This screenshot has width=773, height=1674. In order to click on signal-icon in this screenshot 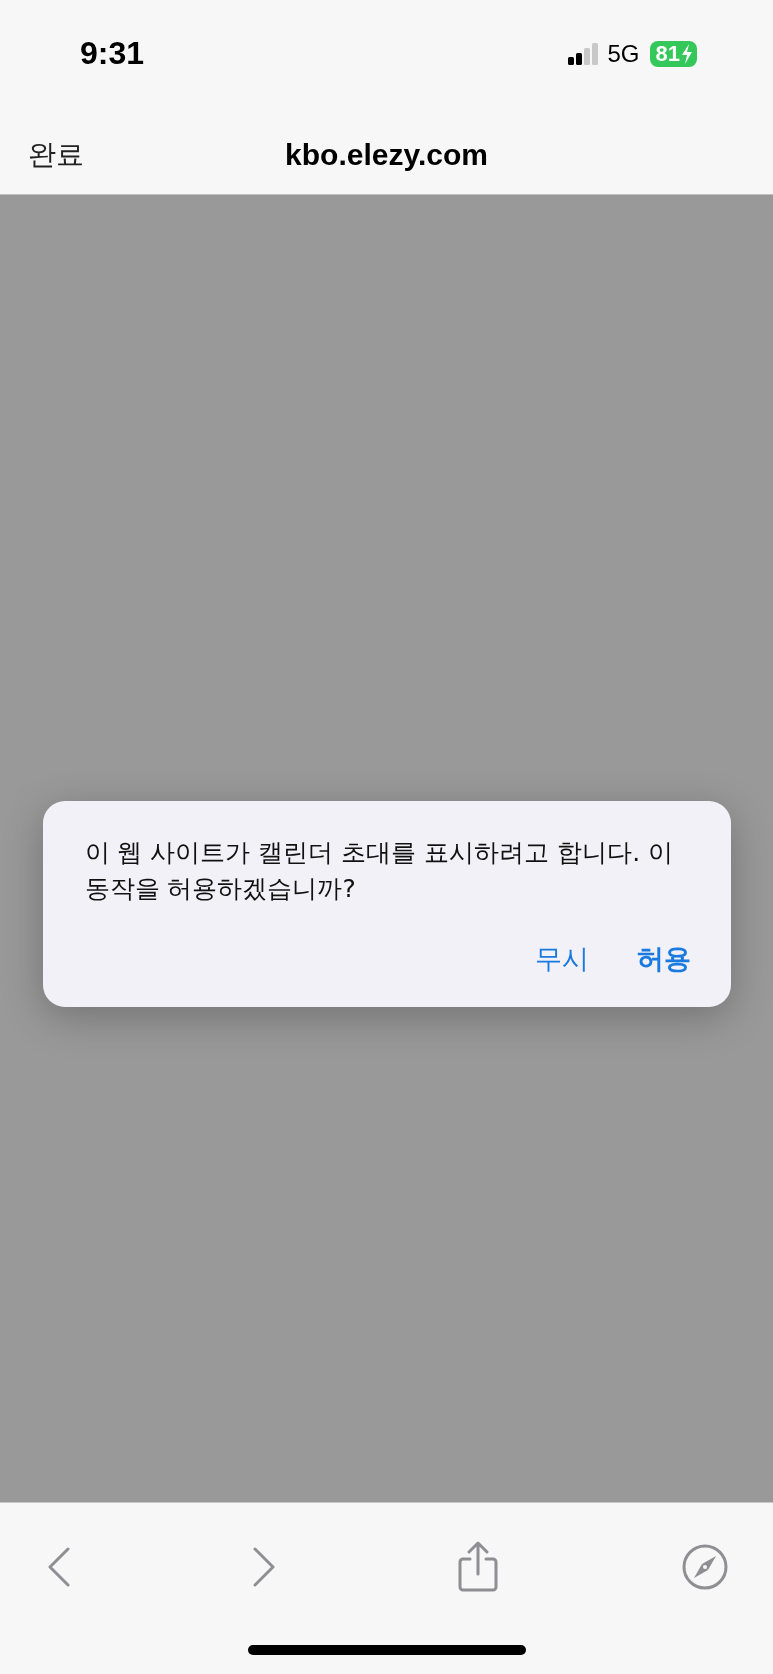, I will do `click(582, 53)`.